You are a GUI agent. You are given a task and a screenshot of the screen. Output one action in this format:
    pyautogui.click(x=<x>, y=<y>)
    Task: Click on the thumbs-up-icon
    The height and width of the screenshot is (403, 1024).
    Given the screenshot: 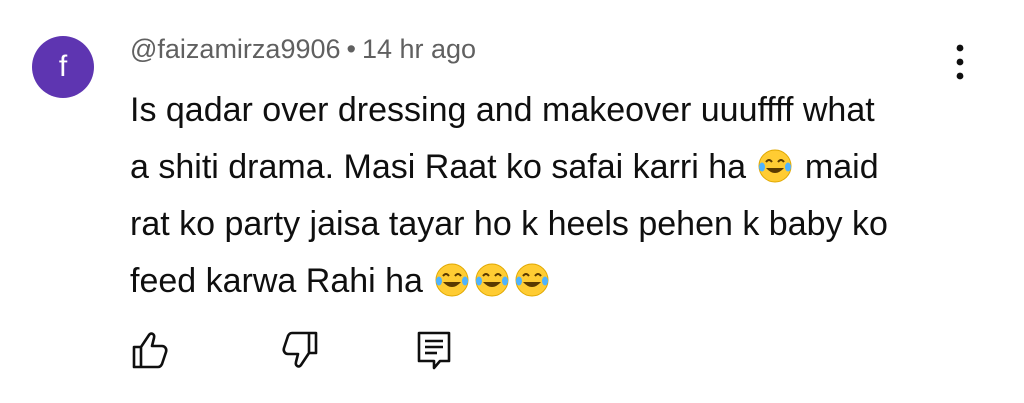 What is the action you would take?
    pyautogui.click(x=150, y=350)
    